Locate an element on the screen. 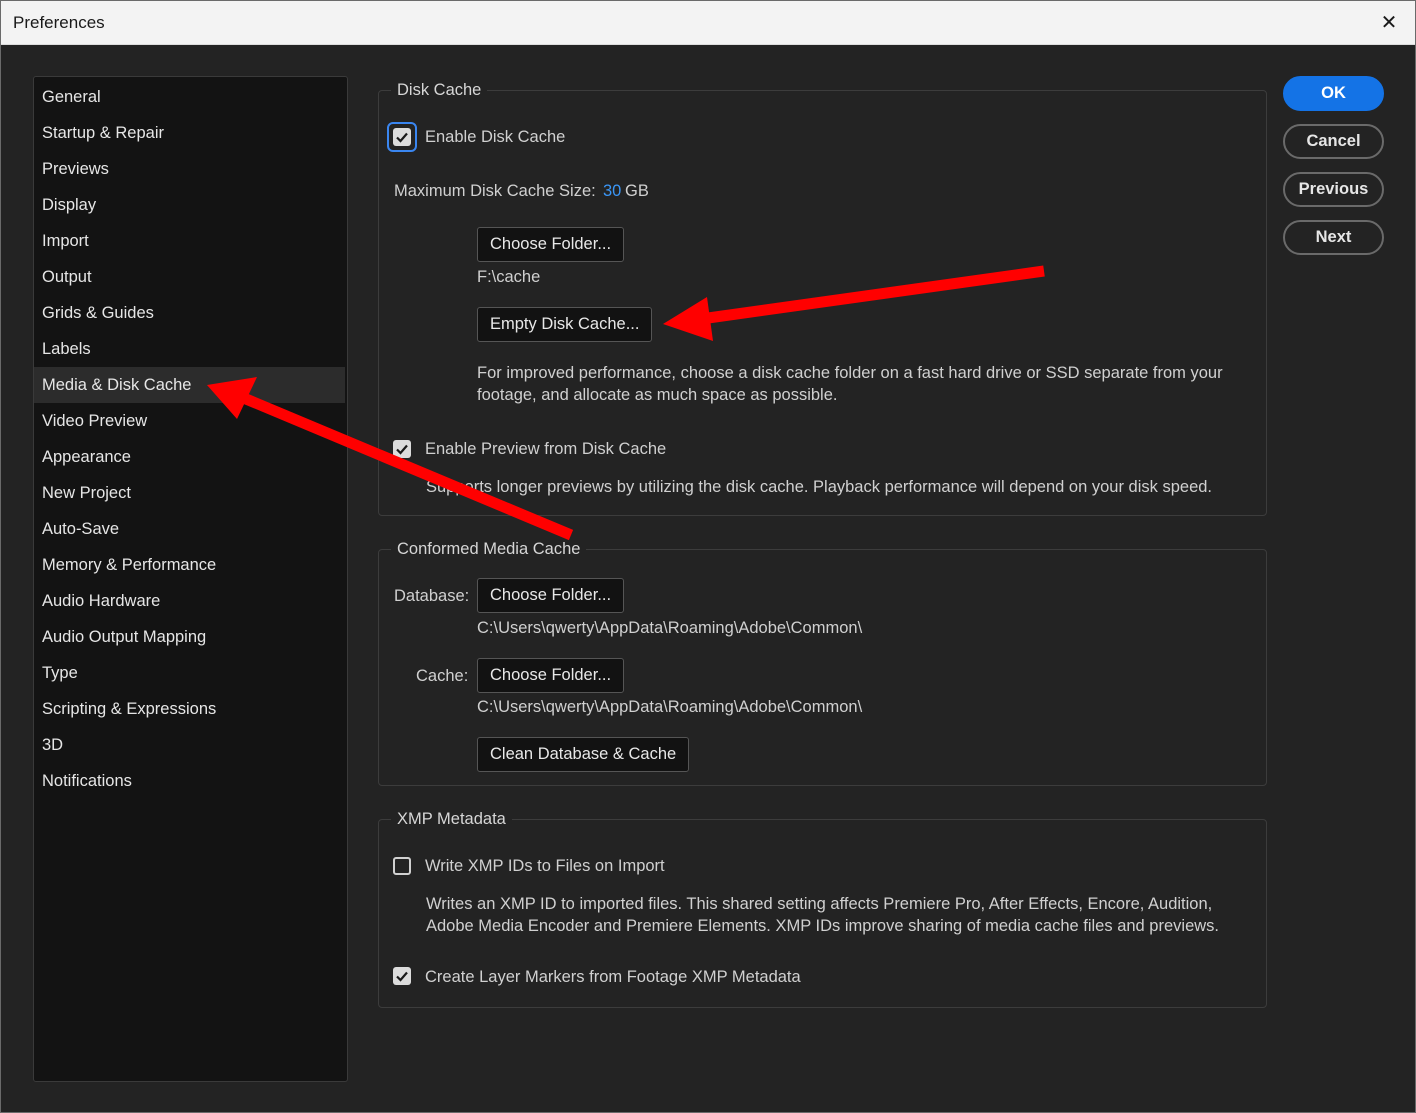 The image size is (1416, 1113). sidebar-item-type: Type is located at coordinates (189, 673).